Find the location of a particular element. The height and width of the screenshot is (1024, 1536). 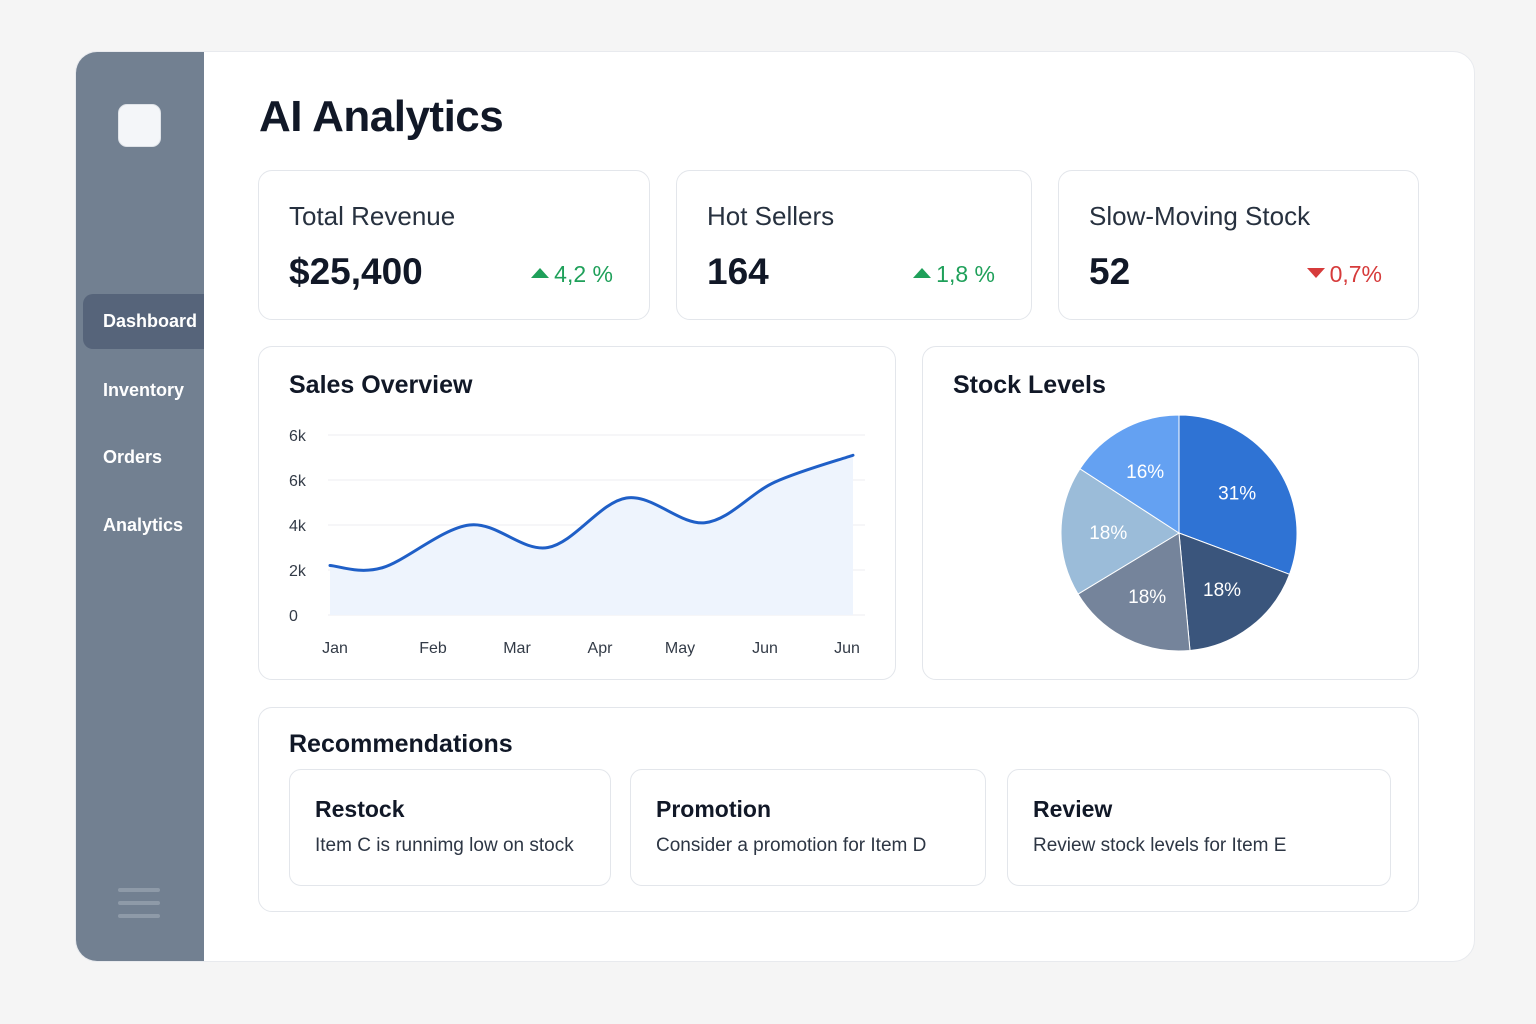

y-tick-label: 4k is located at coordinates (298, 526).